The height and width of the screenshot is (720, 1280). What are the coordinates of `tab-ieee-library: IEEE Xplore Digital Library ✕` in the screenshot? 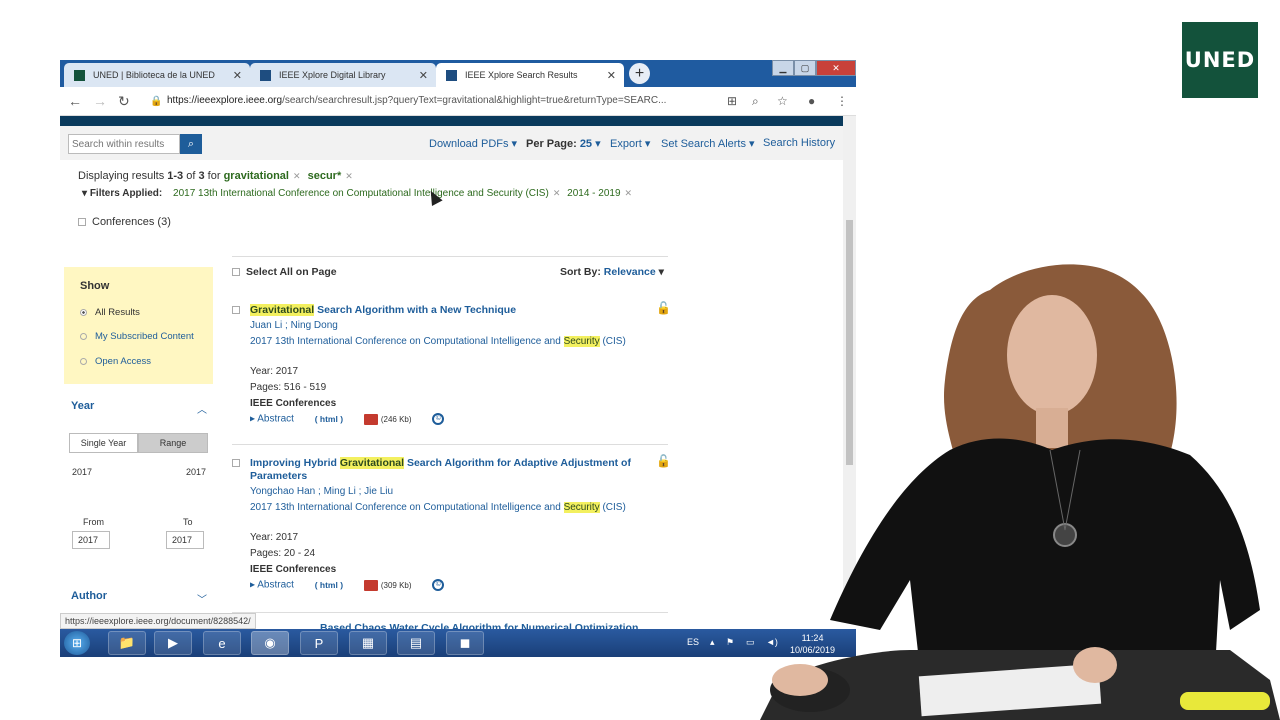 It's located at (343, 75).